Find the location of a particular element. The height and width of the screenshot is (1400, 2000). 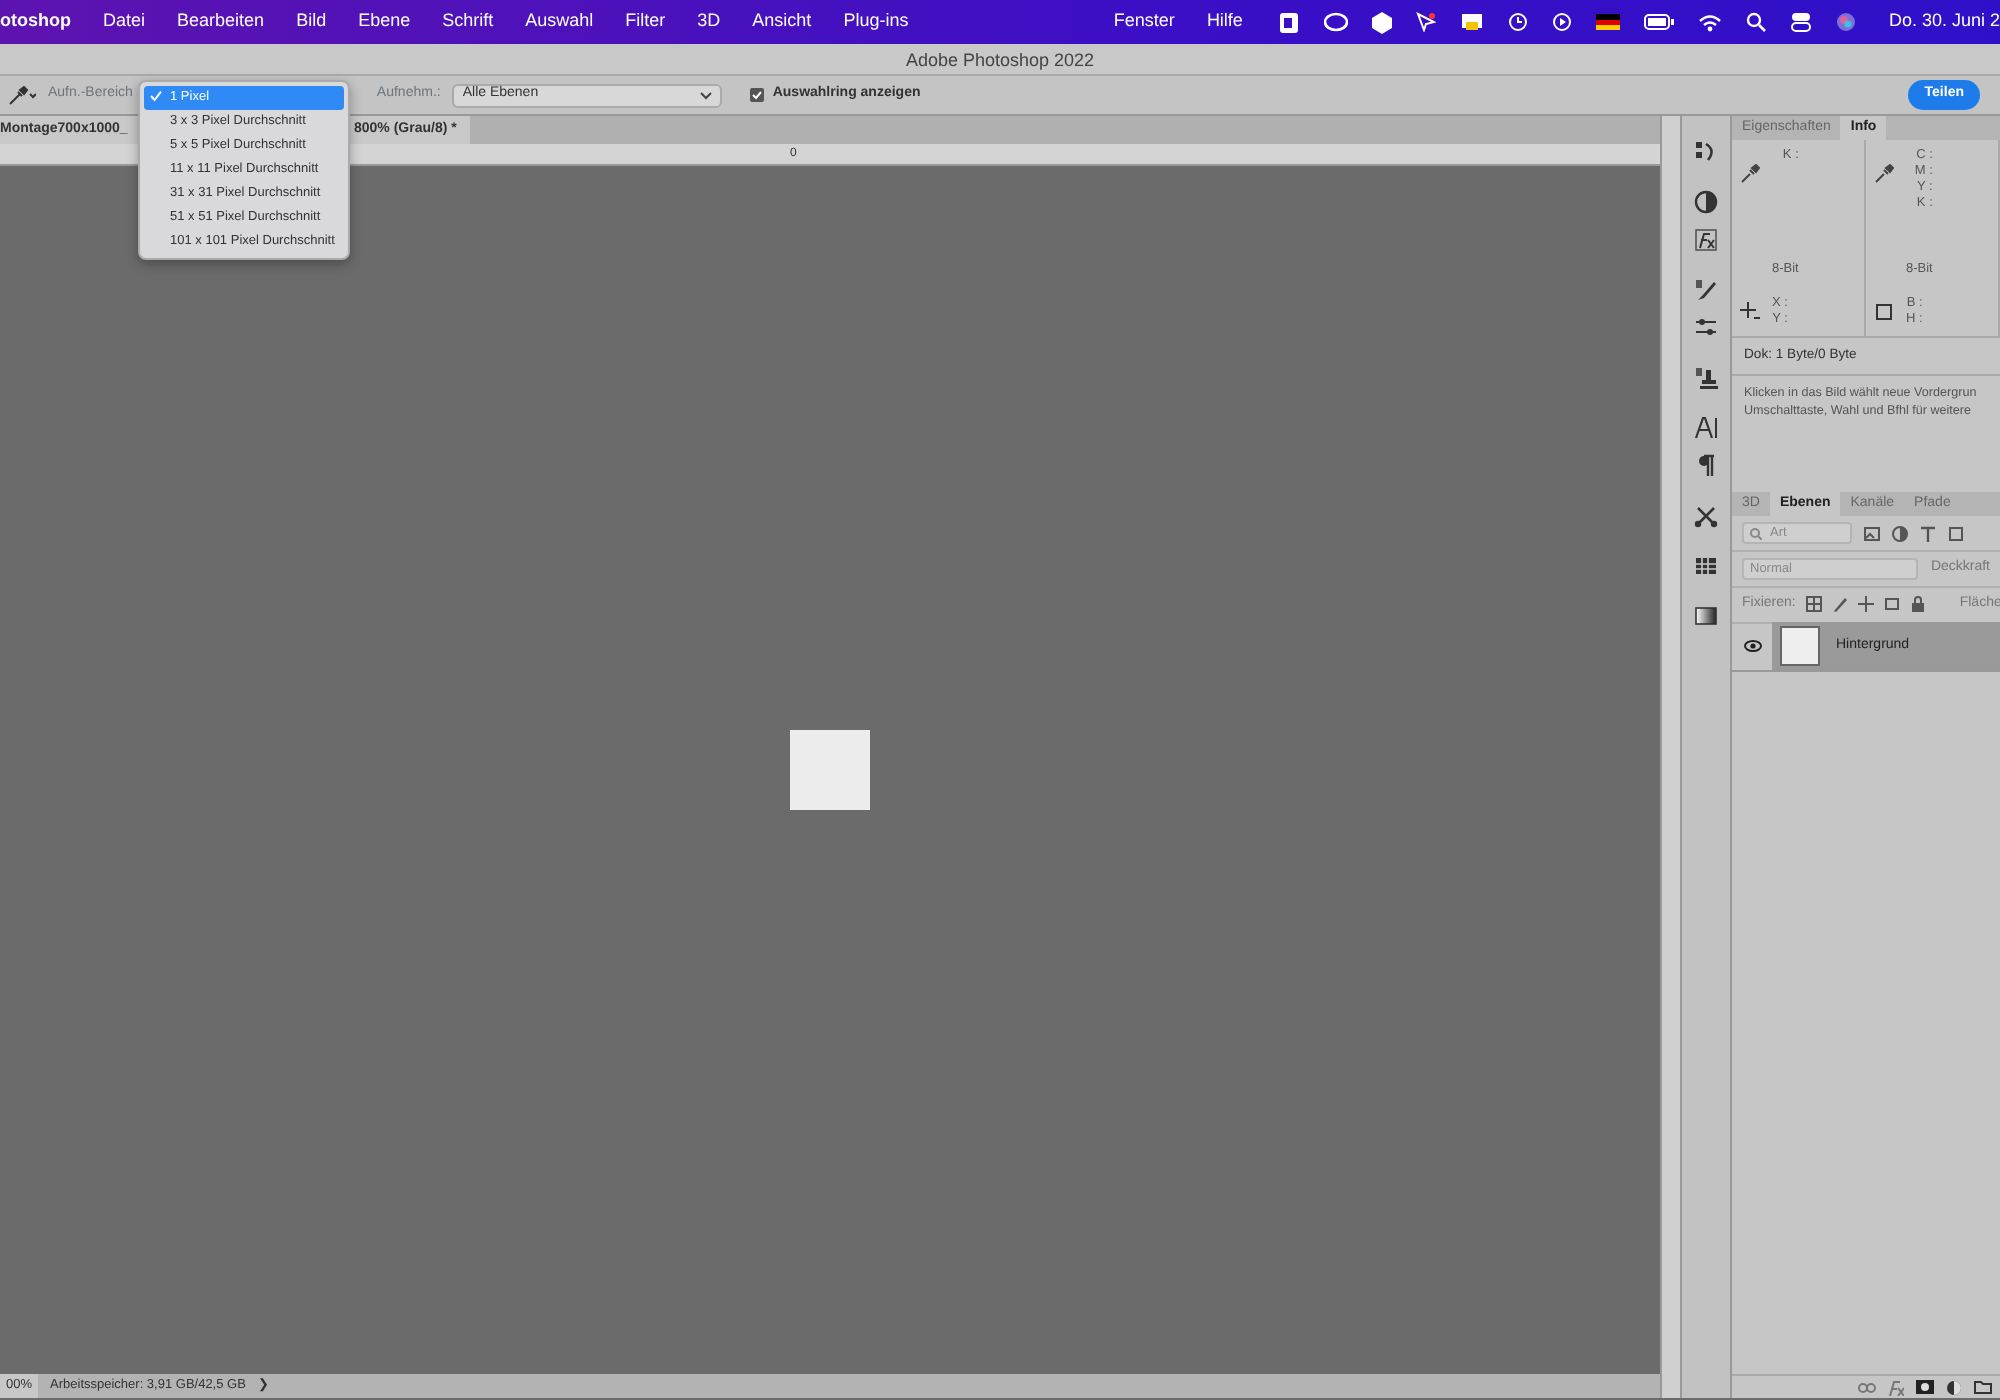

window-title: Adobe Photoshop 2022 is located at coordinates (1000, 60).